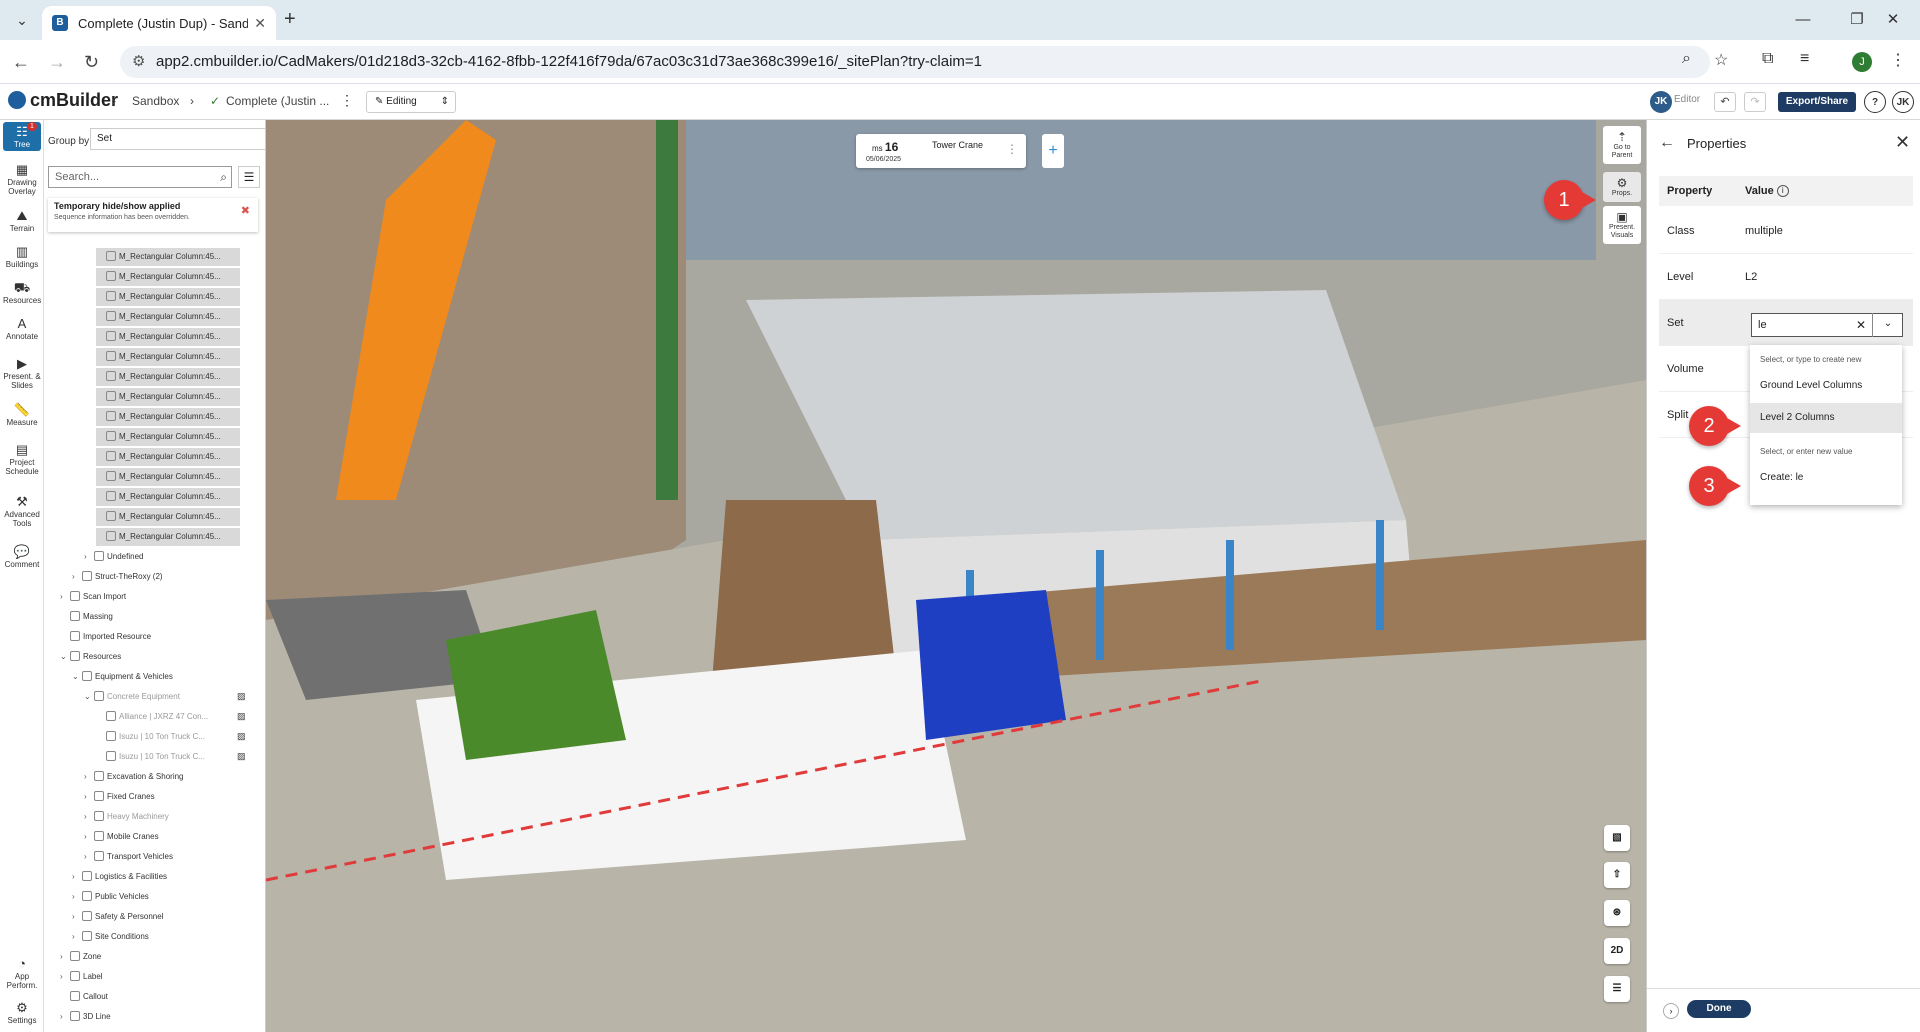 The image size is (1920, 1032). What do you see at coordinates (105, 637) in the screenshot?
I see `tree-row: Imported Resource` at bounding box center [105, 637].